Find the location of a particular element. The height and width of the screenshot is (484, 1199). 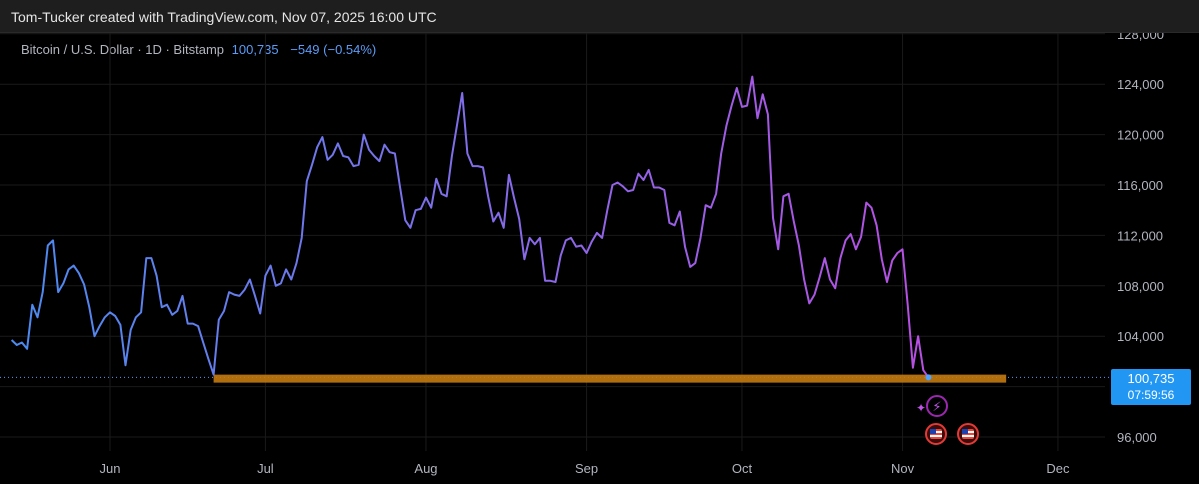

price-tag: 100,735 07:59:56 is located at coordinates (1151, 387).